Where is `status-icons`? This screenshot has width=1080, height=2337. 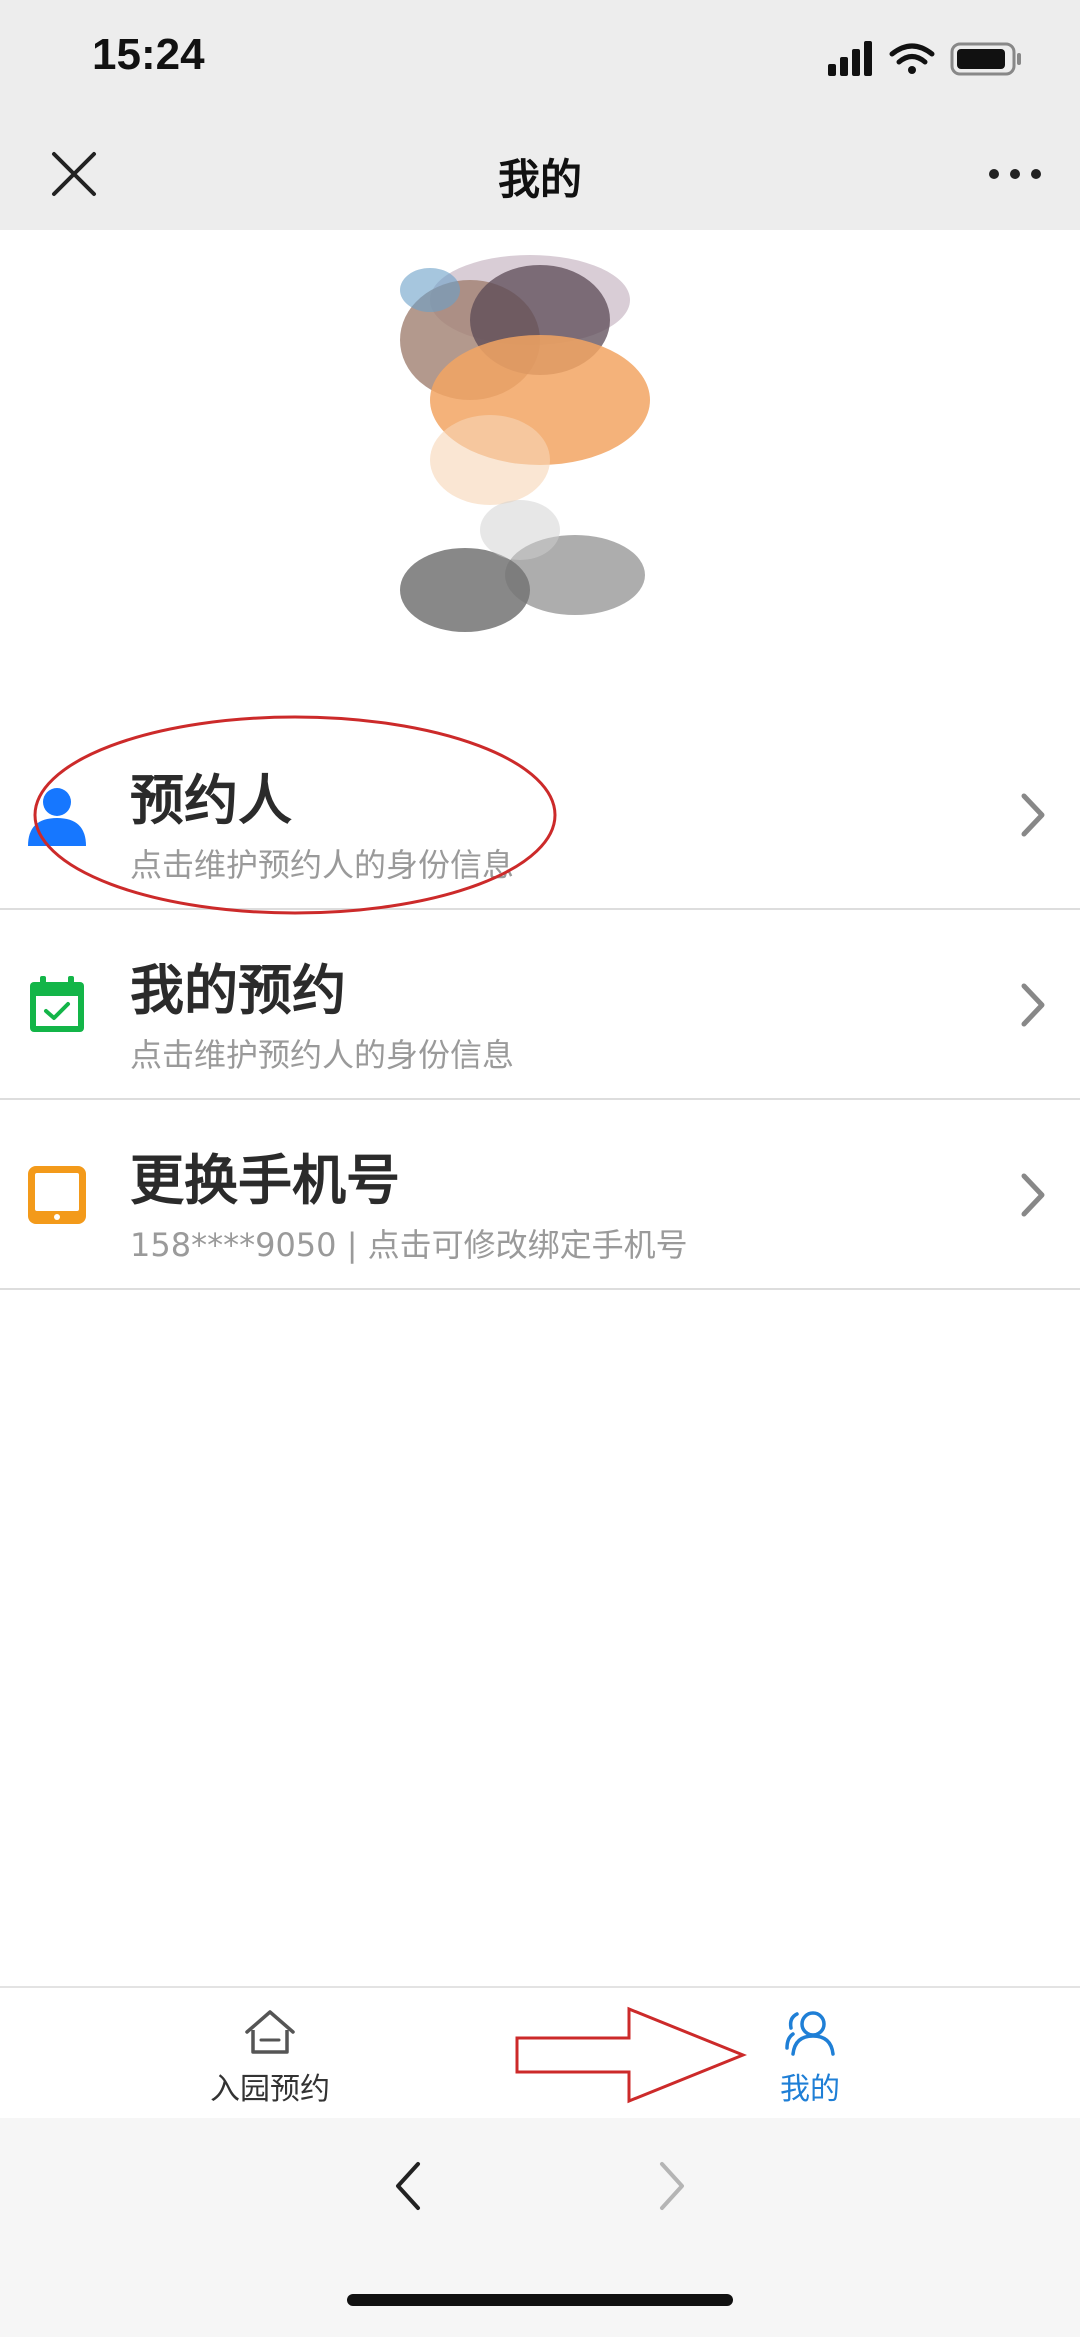 status-icons is located at coordinates (924, 58).